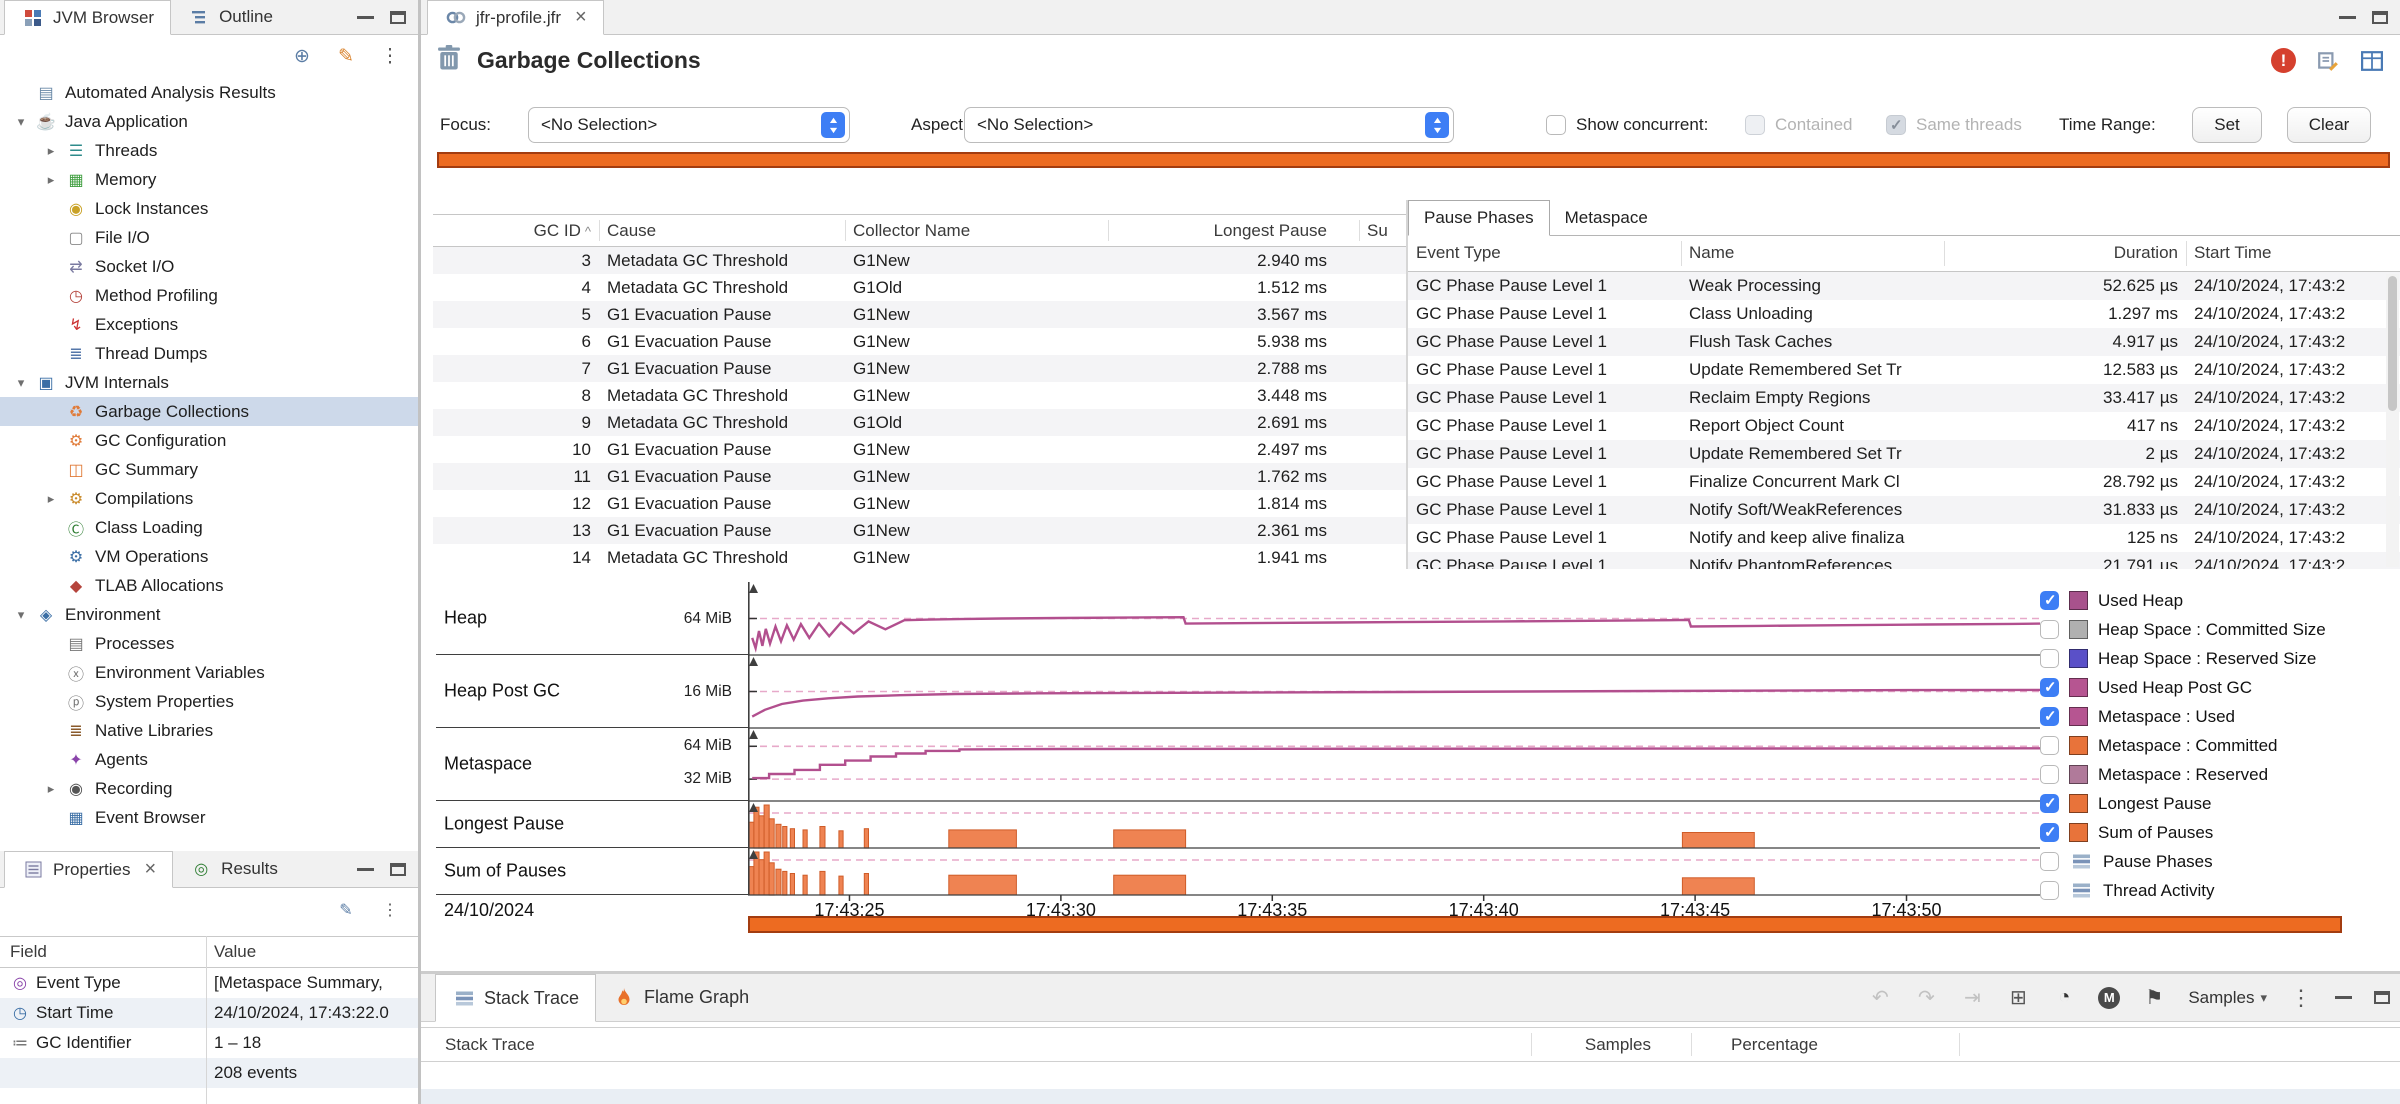 This screenshot has height=1104, width=2400. I want to click on column-header-stack-trace: Stack Trace, so click(490, 1044).